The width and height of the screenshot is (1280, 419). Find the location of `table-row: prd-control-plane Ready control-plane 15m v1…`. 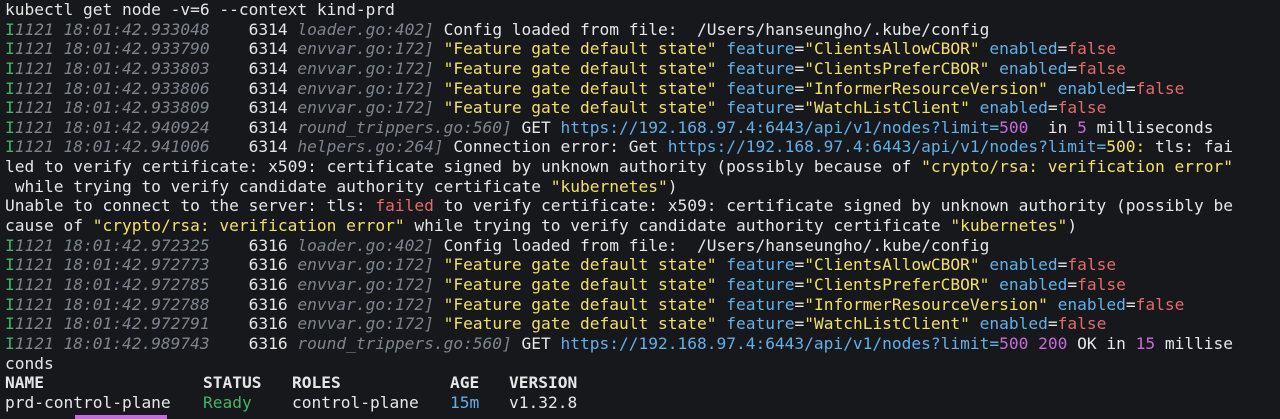

table-row: prd-control-plane Ready control-plane 15m v1… is located at coordinates (640, 403).